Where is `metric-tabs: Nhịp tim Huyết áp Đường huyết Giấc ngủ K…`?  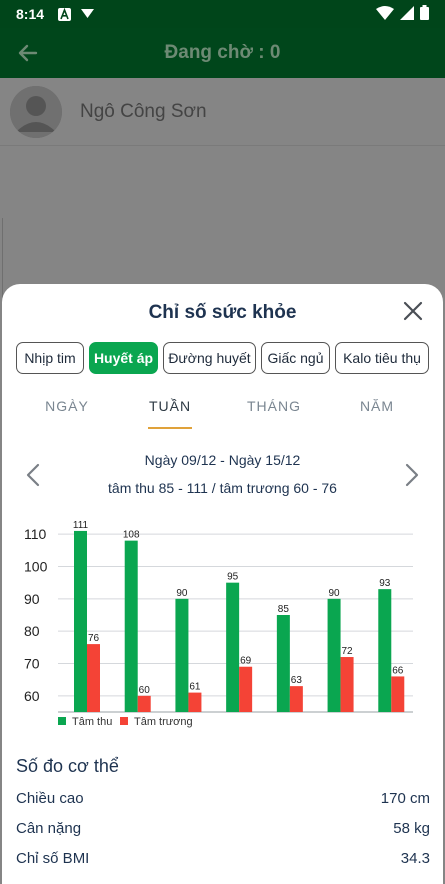
metric-tabs: Nhịp tim Huyết áp Đường huyết Giấc ngủ K… is located at coordinates (222, 358).